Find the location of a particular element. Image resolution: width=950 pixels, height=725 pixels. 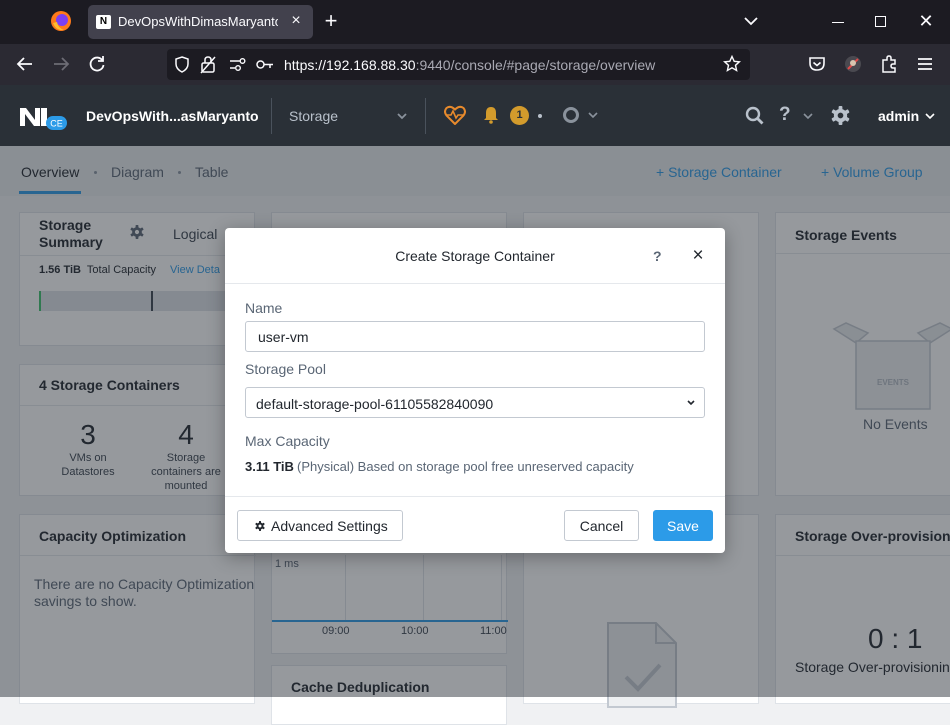

back-arrow-icon is located at coordinates (25, 64).